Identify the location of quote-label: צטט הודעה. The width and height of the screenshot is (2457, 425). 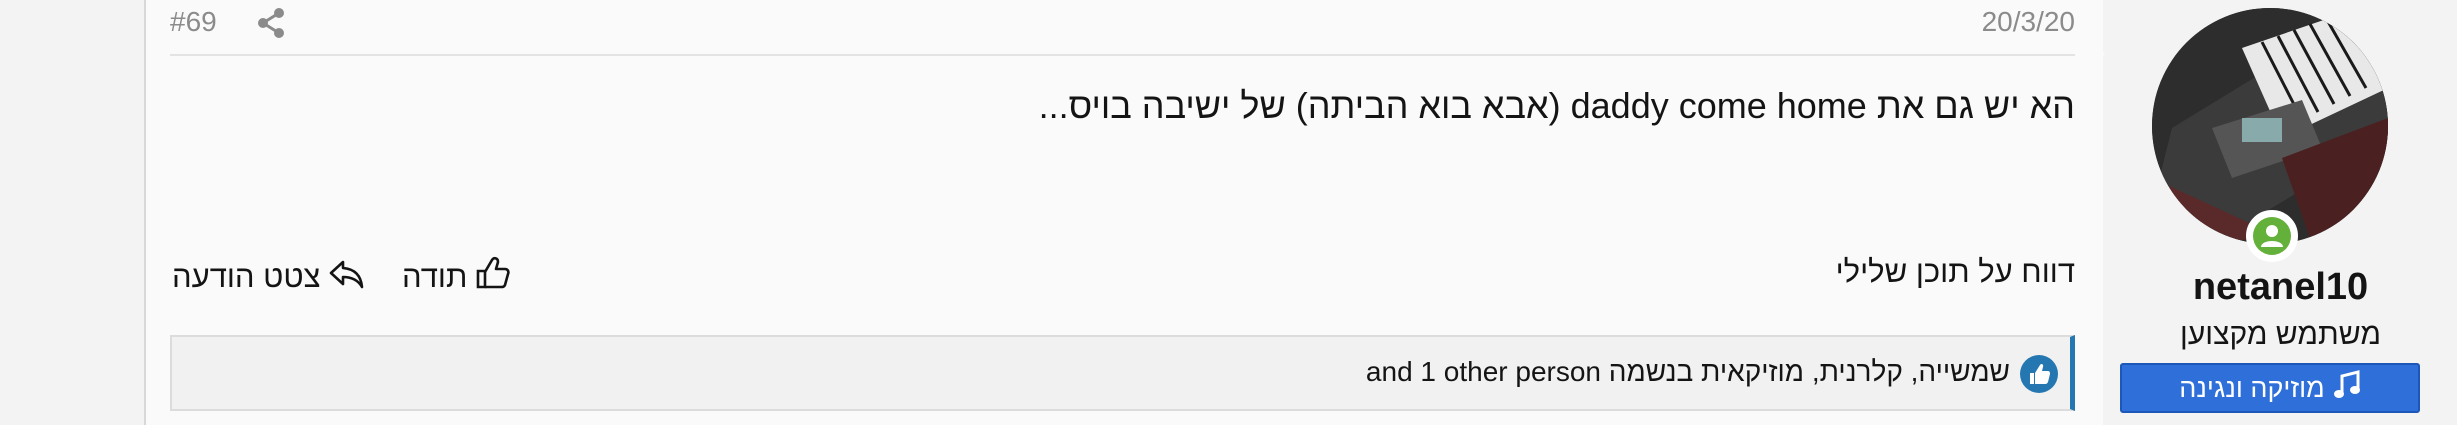
(246, 276).